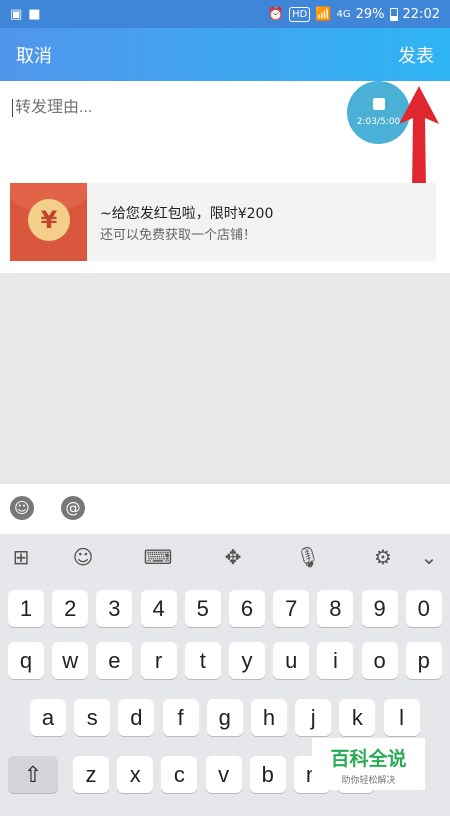 This screenshot has height=816, width=450. Describe the element at coordinates (158, 608) in the screenshot. I see `key-4: 4` at that location.